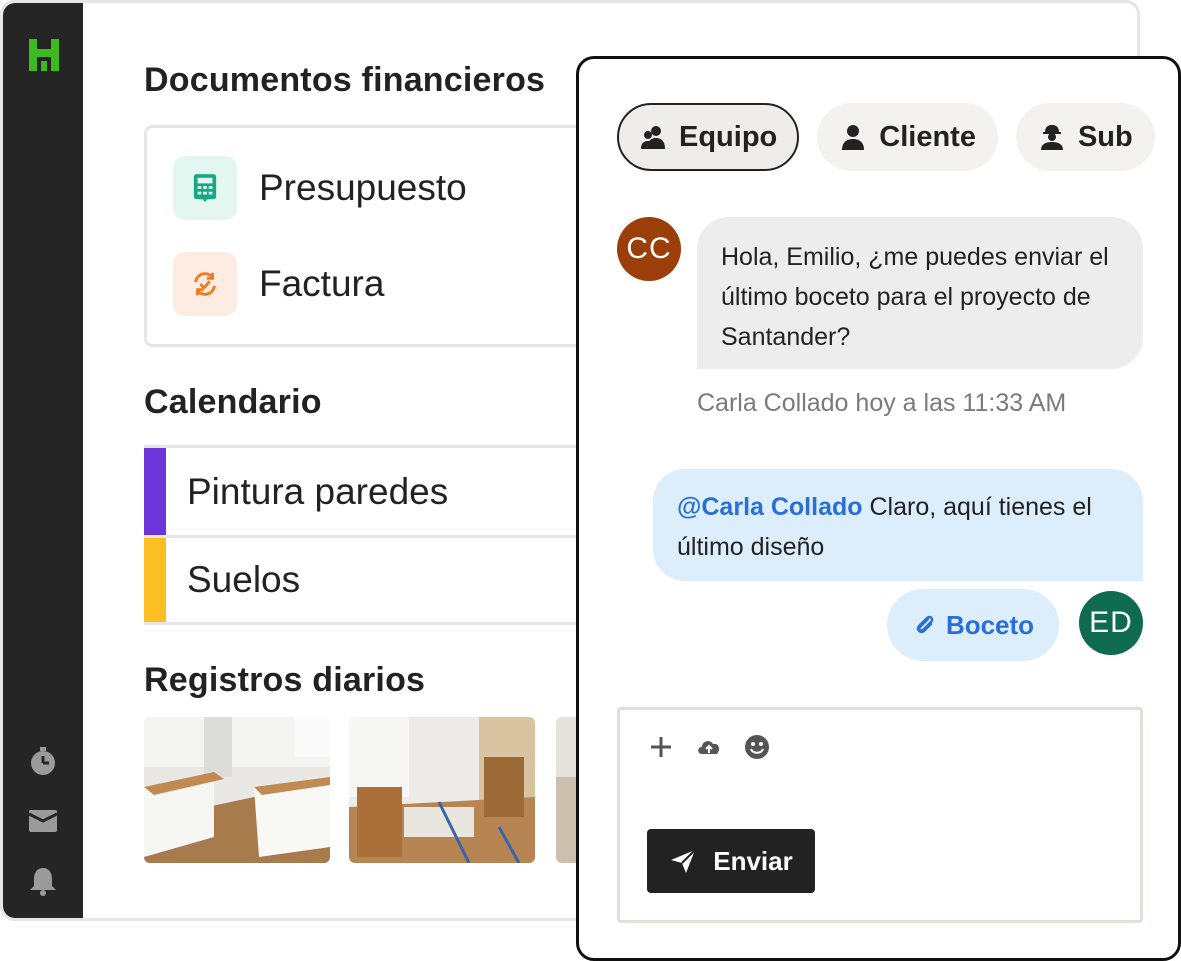  Describe the element at coordinates (661, 747) in the screenshot. I see `plus-icon` at that location.